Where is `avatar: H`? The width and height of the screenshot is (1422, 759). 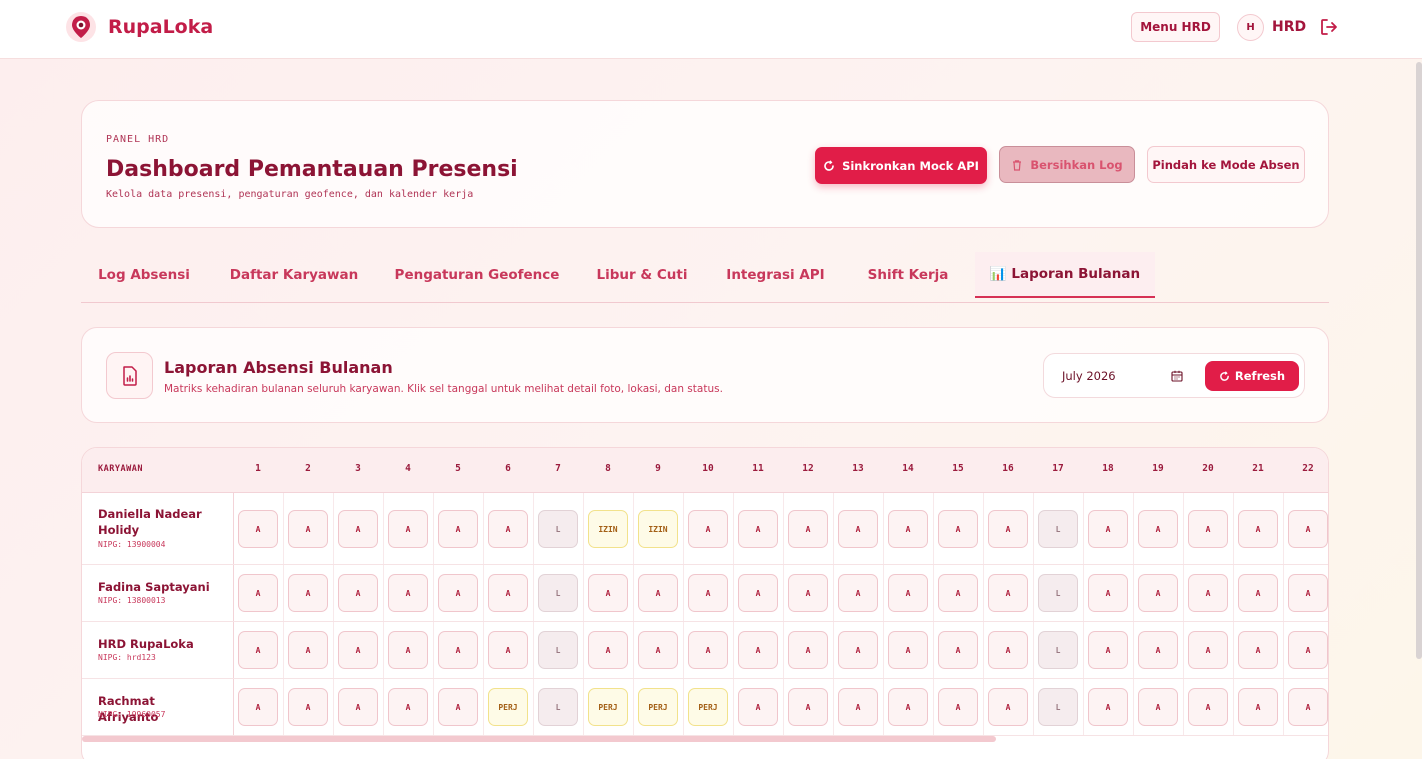 avatar: H is located at coordinates (1250, 27).